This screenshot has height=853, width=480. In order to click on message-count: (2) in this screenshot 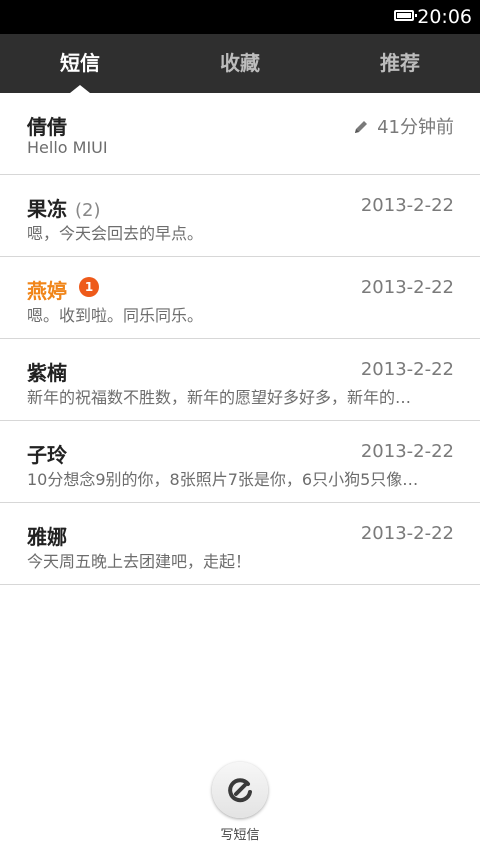, I will do `click(88, 210)`.